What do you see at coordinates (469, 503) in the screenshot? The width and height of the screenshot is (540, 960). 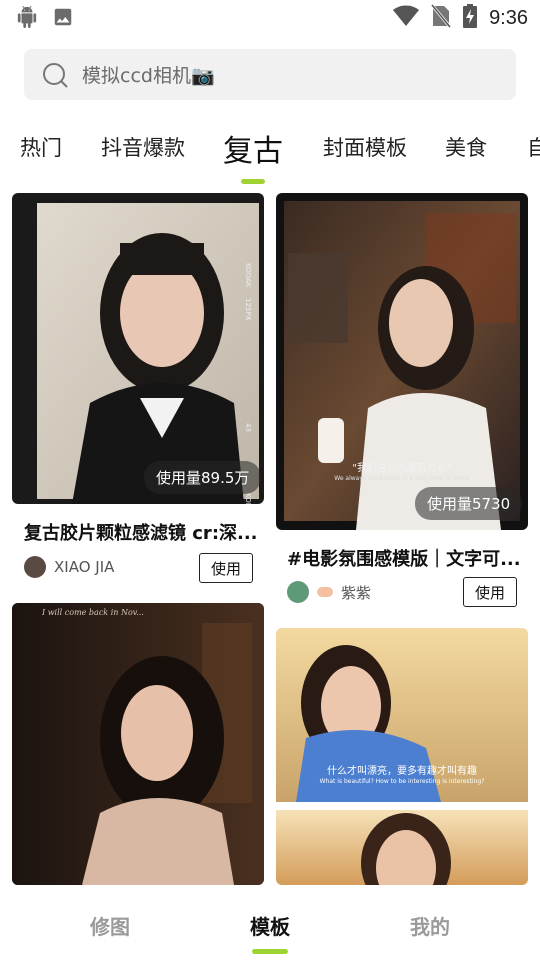 I see `usage-badge: 使用量5730` at bounding box center [469, 503].